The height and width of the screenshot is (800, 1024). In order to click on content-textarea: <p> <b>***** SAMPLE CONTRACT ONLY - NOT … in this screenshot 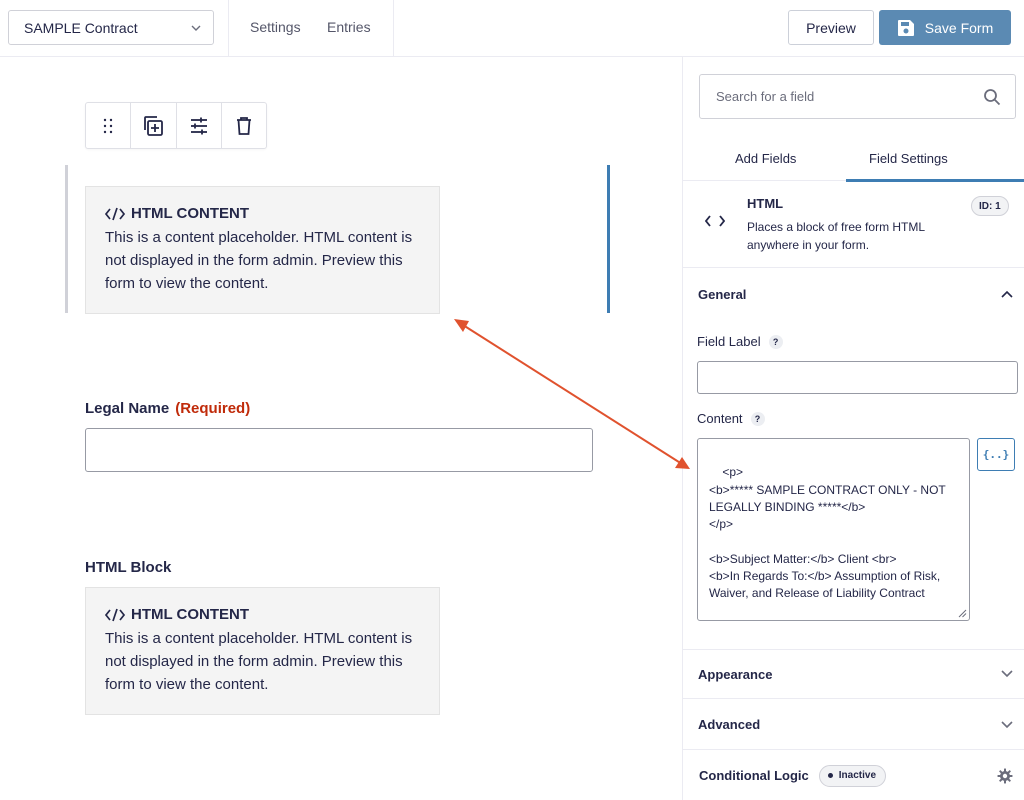, I will do `click(833, 529)`.